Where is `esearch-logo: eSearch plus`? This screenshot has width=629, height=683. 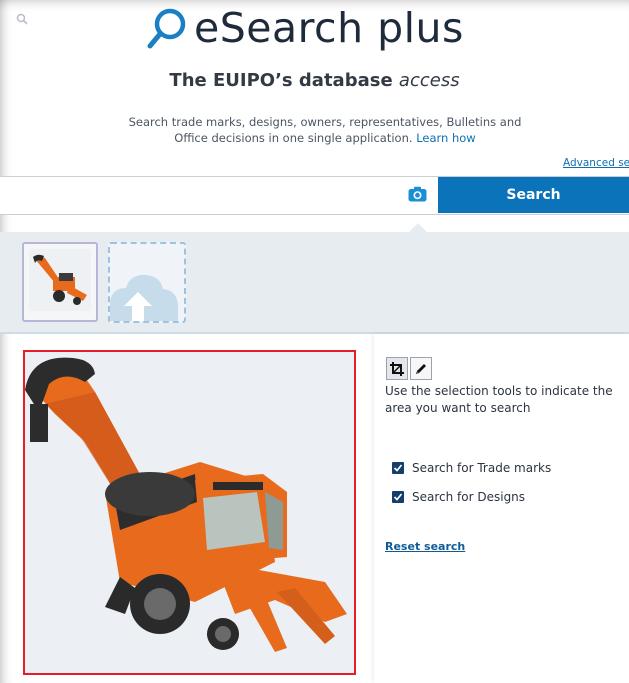
esearch-logo: eSearch plus is located at coordinates (305, 26).